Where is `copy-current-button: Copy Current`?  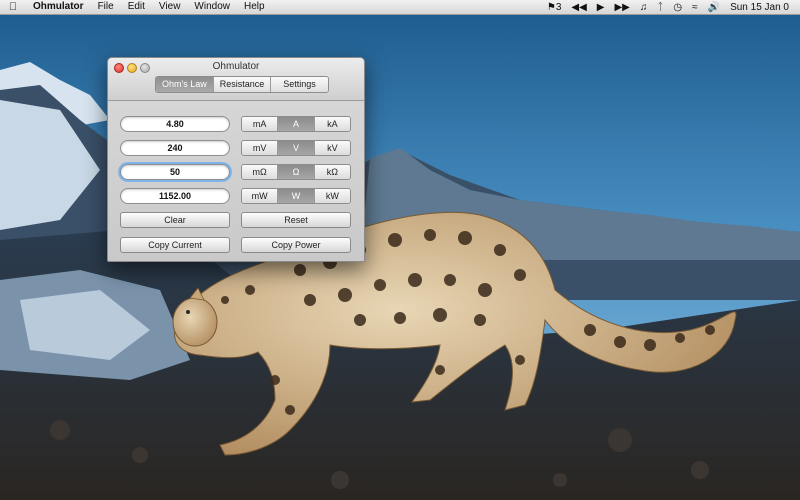 copy-current-button: Copy Current is located at coordinates (175, 245).